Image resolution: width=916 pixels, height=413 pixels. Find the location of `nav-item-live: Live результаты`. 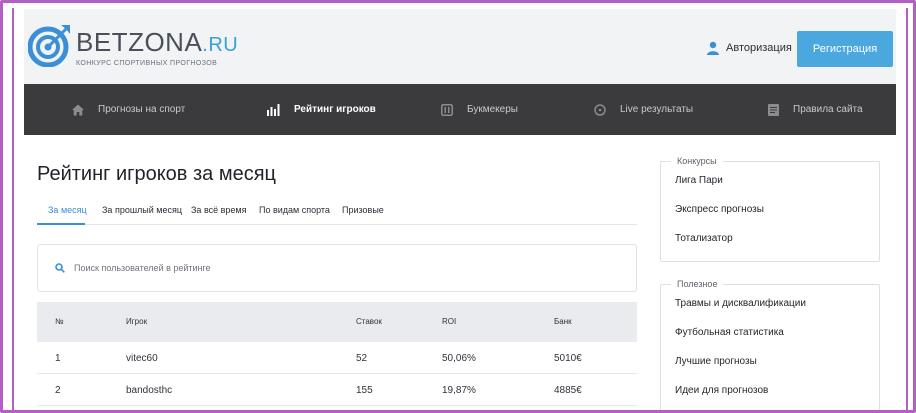

nav-item-live: Live результаты is located at coordinates (643, 109).